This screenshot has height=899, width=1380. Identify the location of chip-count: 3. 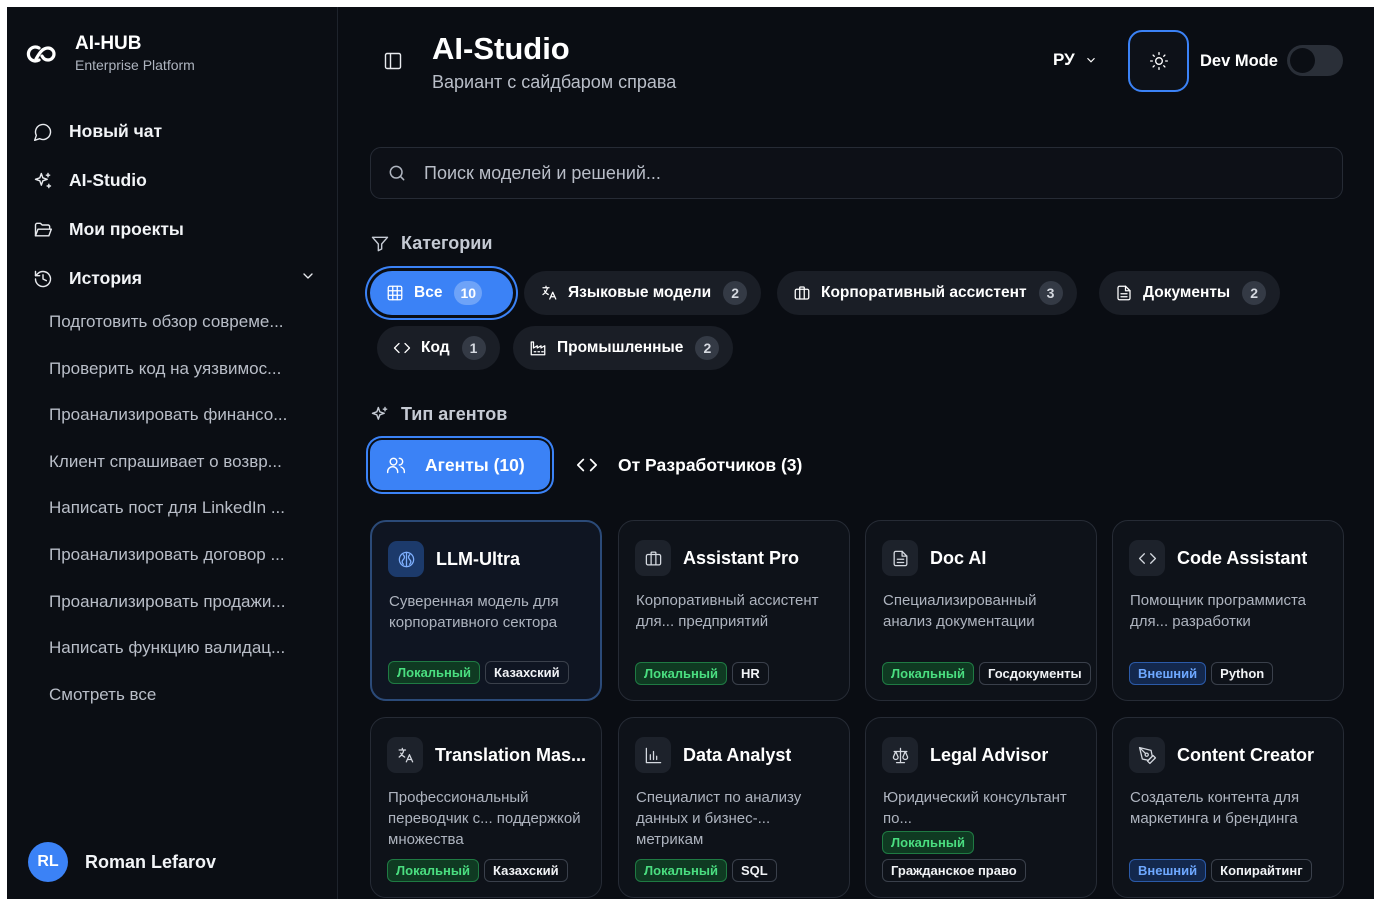
(1050, 293).